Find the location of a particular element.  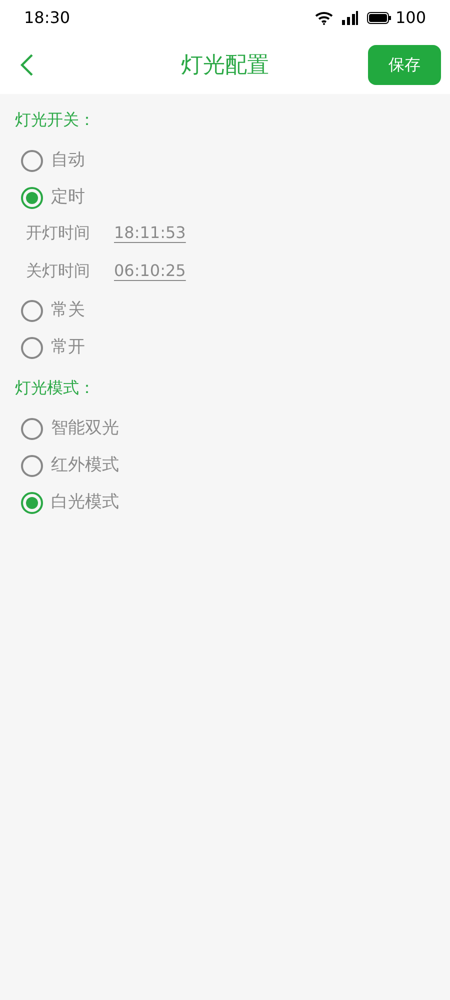

radio-option: 自动 is located at coordinates (225, 160).